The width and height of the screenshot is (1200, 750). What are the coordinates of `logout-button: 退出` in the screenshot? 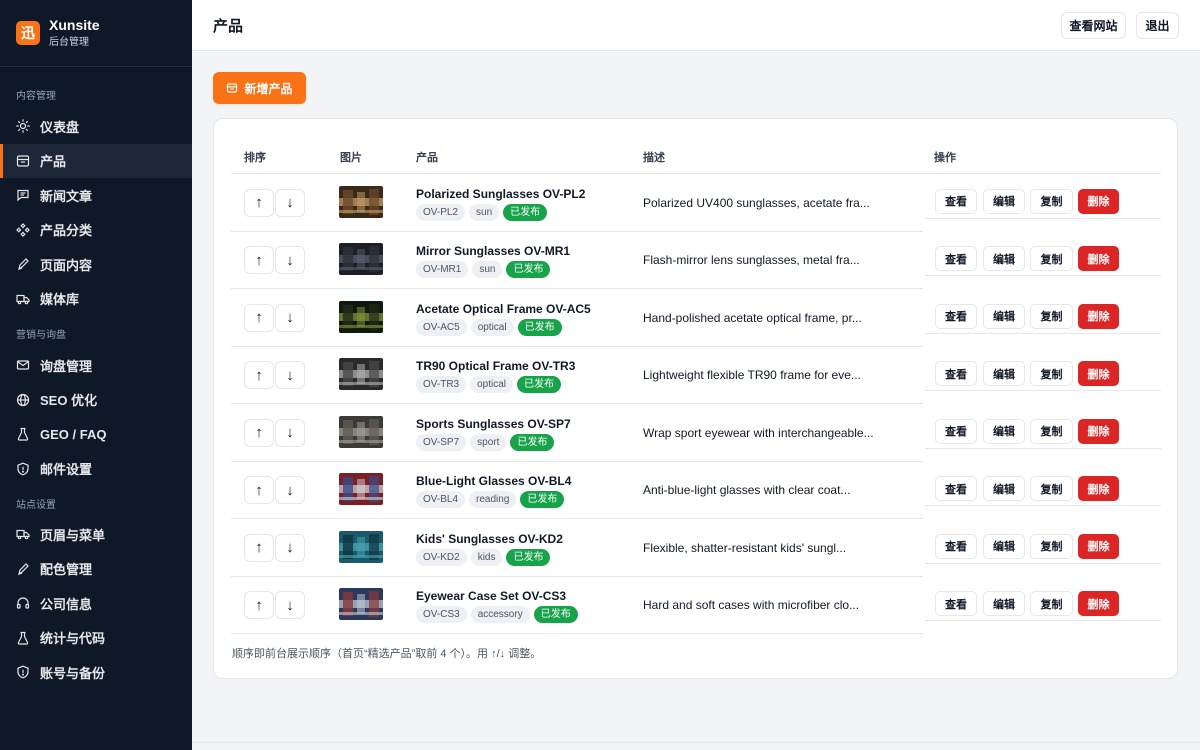 It's located at (1157, 25).